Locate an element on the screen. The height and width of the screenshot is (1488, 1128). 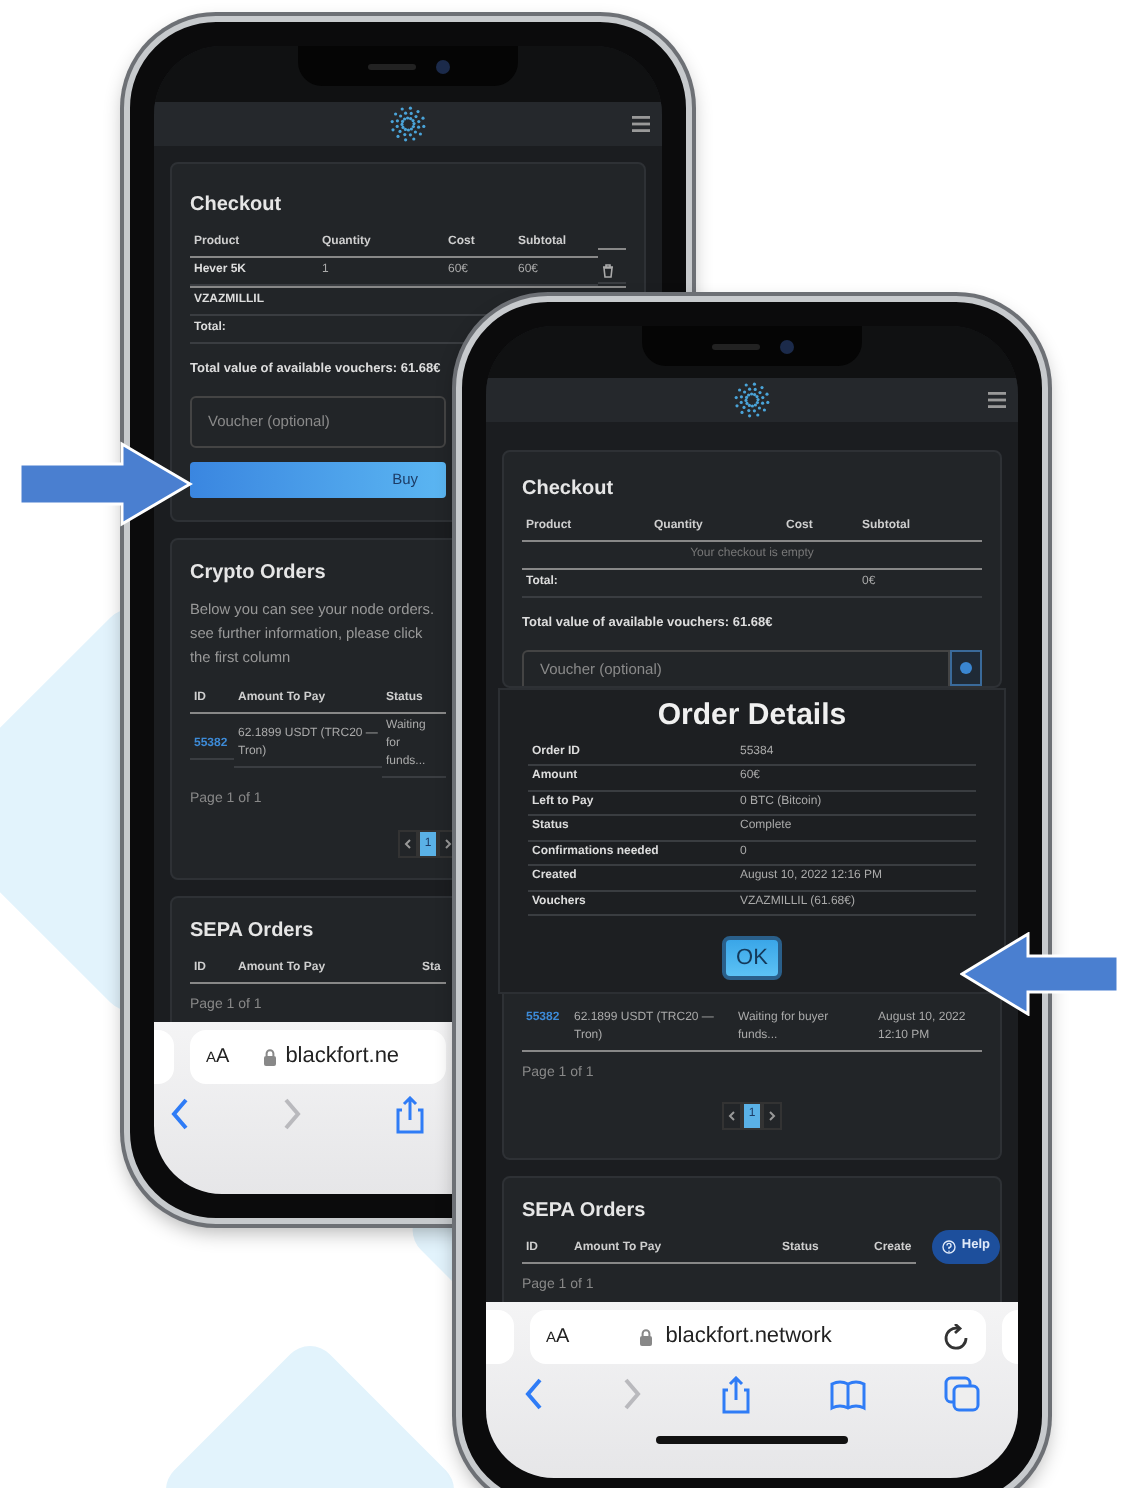
voucher-submit-button is located at coordinates (966, 667).